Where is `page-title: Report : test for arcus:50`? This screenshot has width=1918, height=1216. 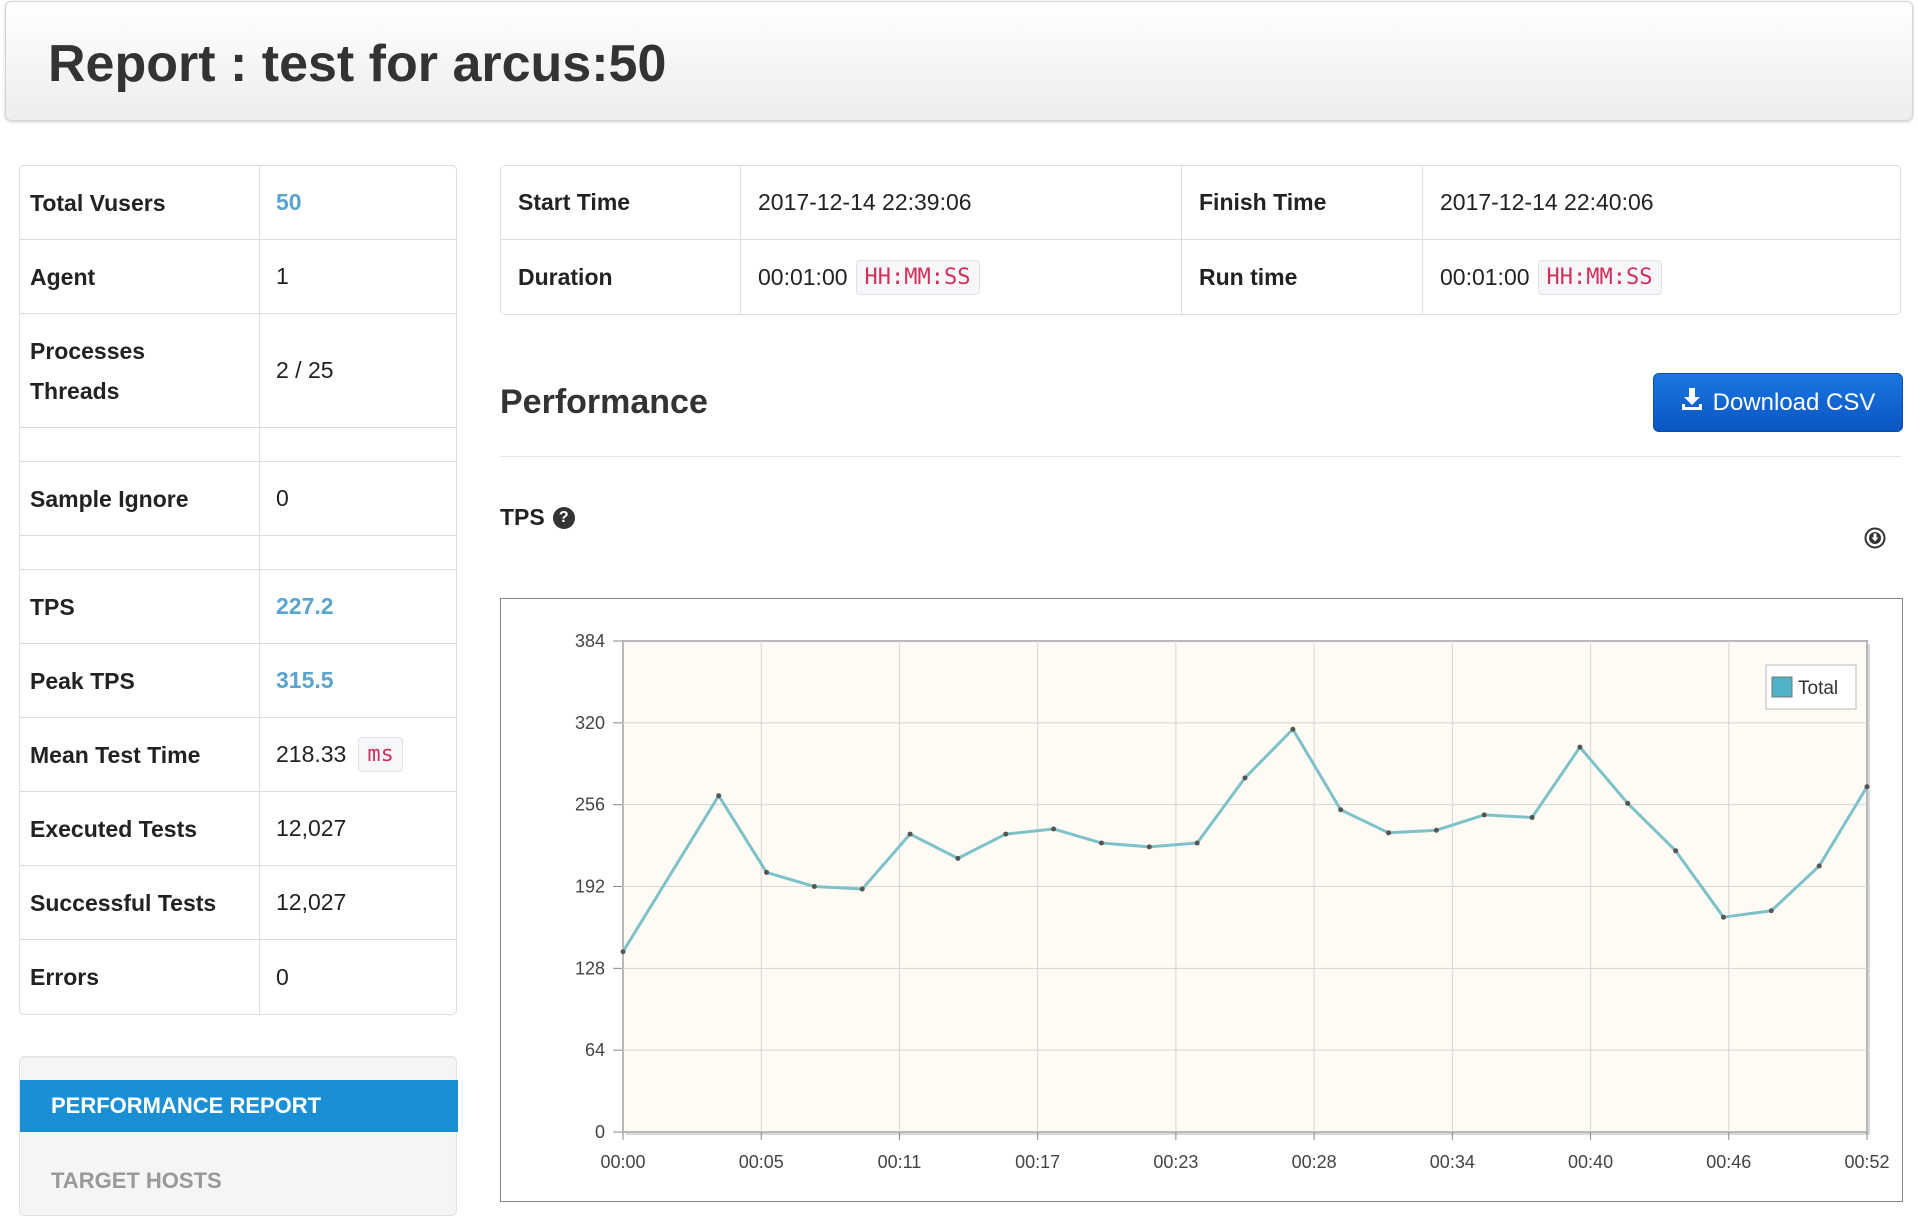
page-title: Report : test for arcus:50 is located at coordinates (357, 64).